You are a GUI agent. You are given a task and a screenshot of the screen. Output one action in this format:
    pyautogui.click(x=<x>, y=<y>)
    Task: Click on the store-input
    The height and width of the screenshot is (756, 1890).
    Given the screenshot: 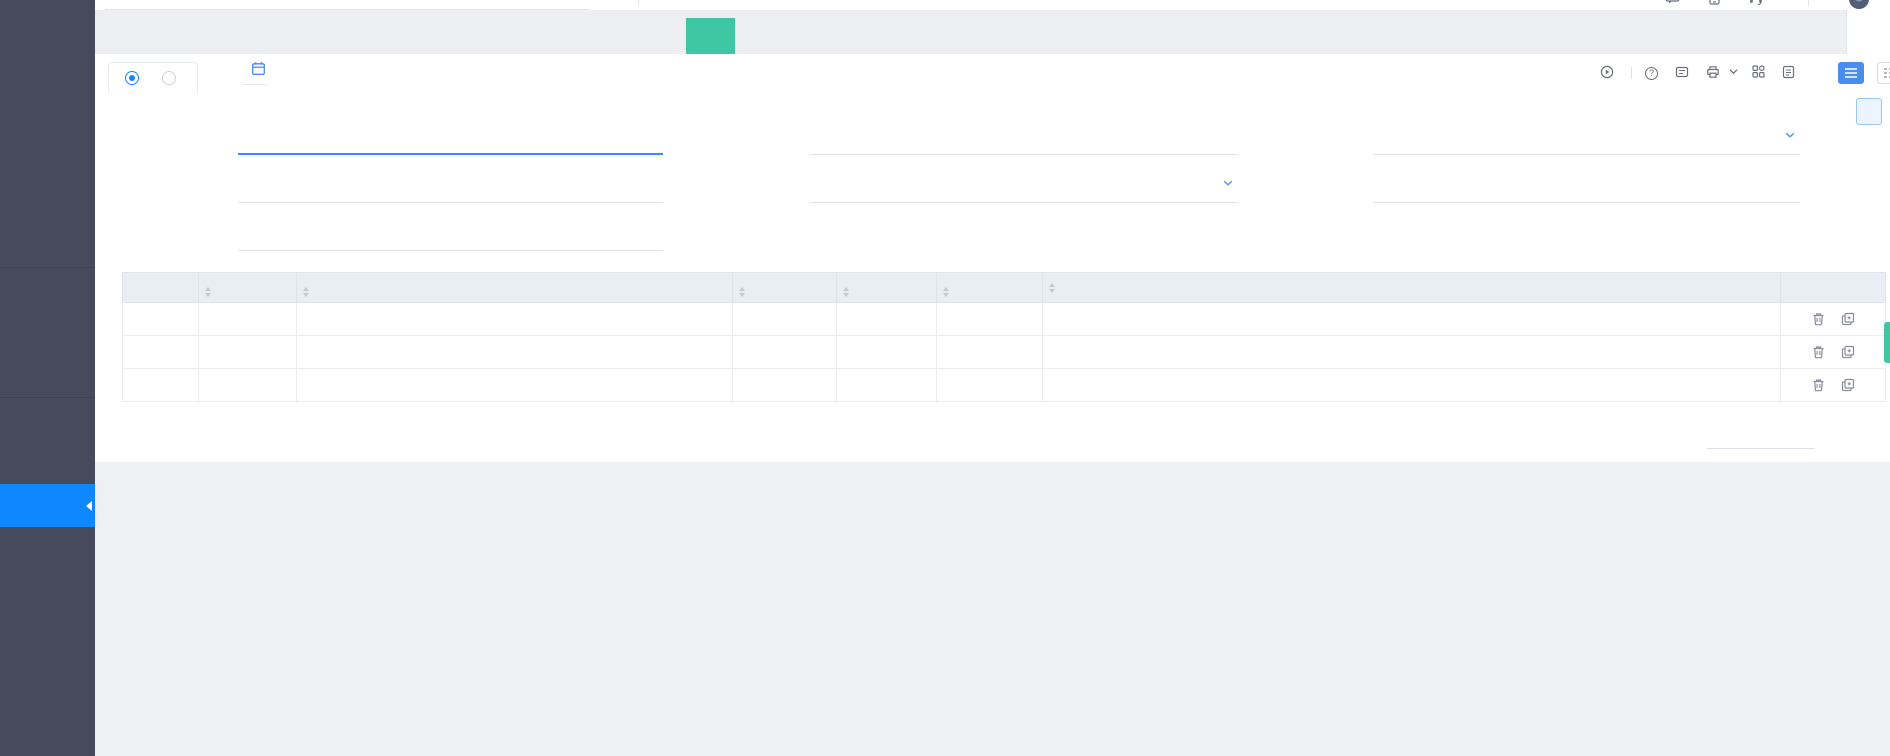 What is the action you would take?
    pyautogui.click(x=1024, y=139)
    